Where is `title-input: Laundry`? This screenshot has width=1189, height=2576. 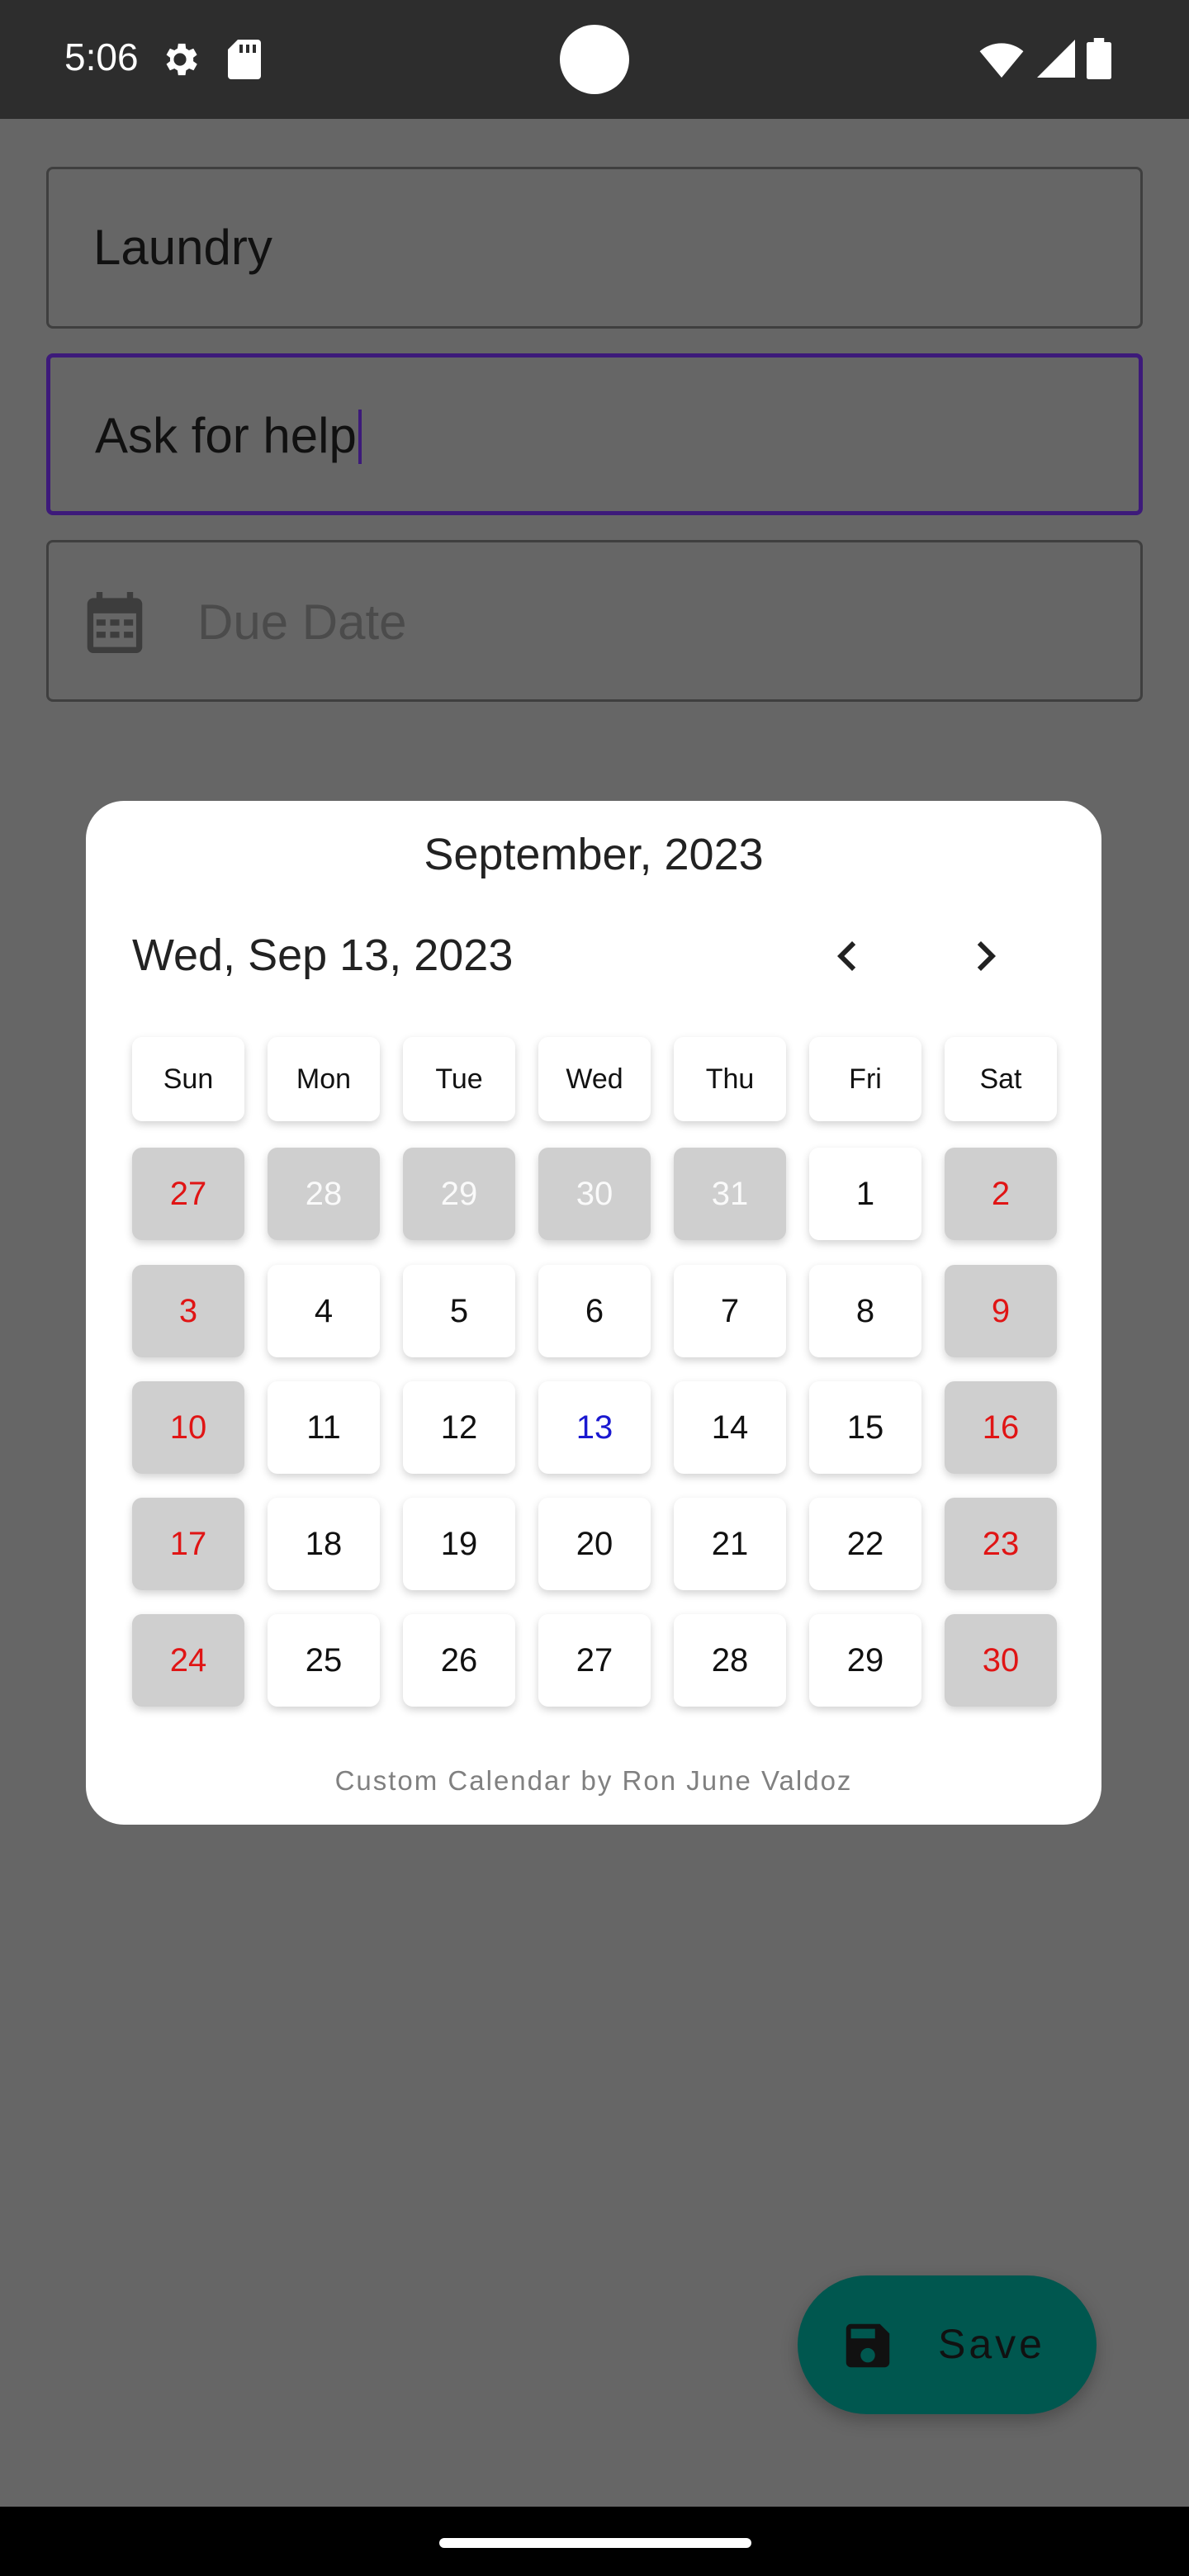
title-input: Laundry is located at coordinates (182, 247).